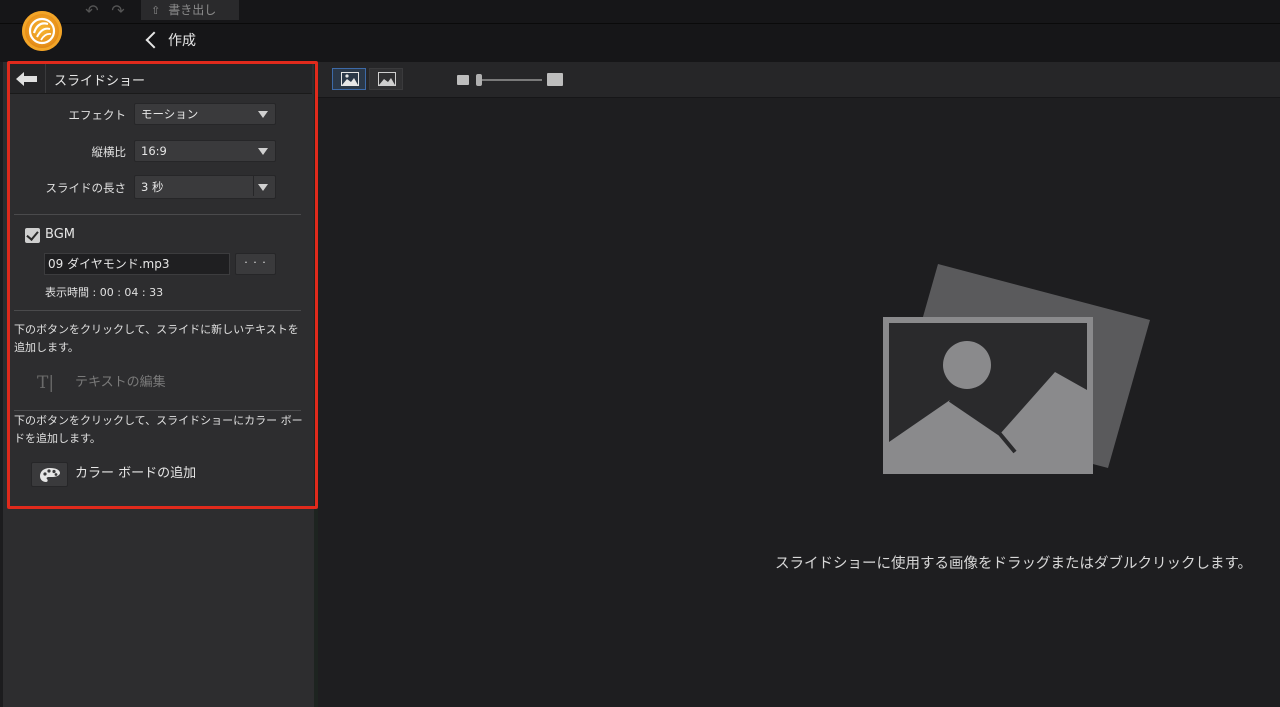  Describe the element at coordinates (255, 264) in the screenshot. I see `bgm-browse-button: · · ·` at that location.